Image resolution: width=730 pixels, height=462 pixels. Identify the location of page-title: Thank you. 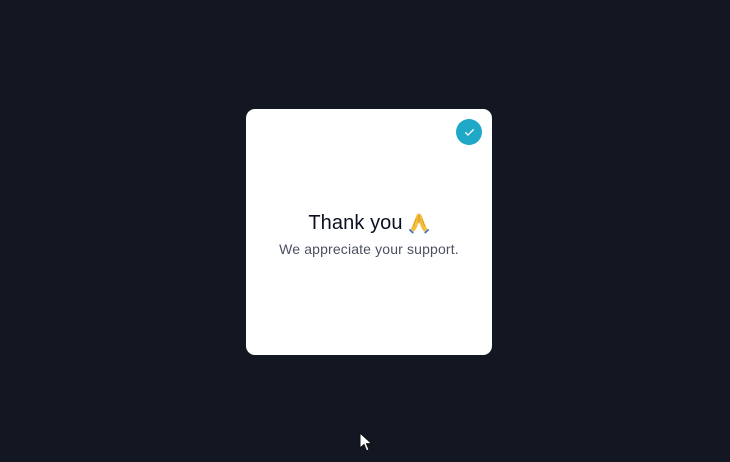
(355, 223).